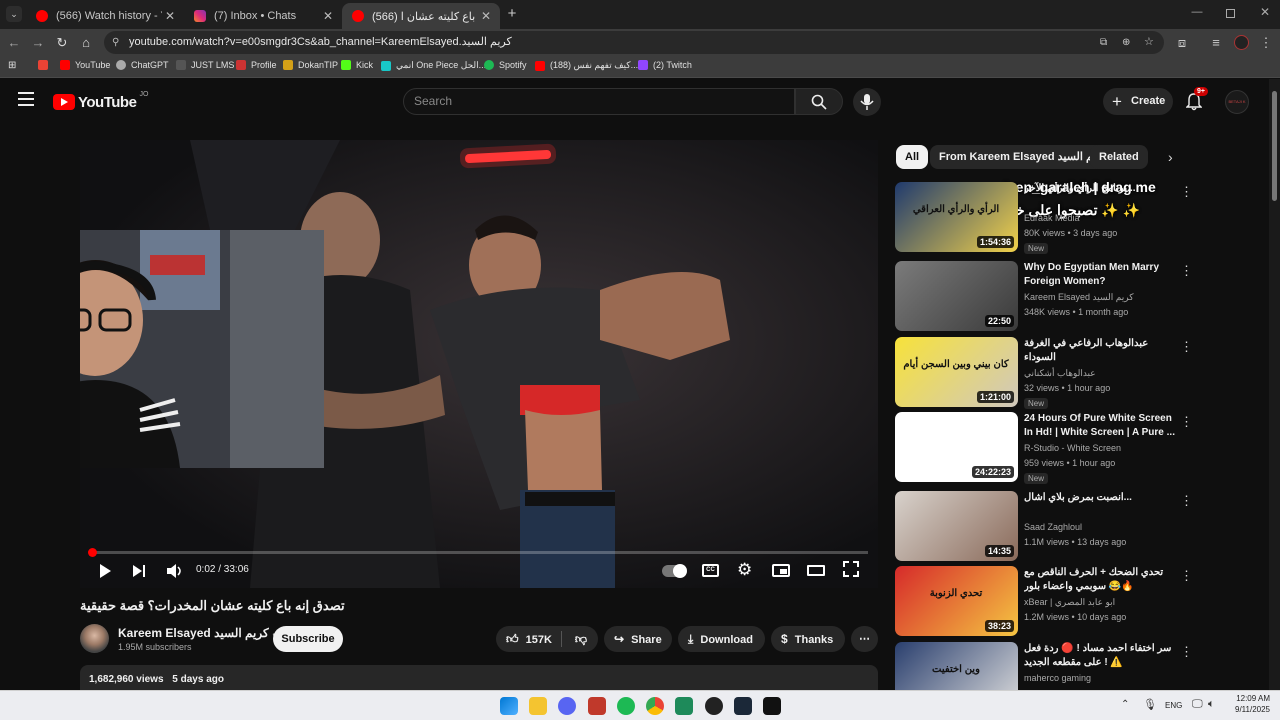 The height and width of the screenshot is (720, 1280). Describe the element at coordinates (1053, 527) in the screenshot. I see `recommendation-channel: Saad Zaghloul` at that location.